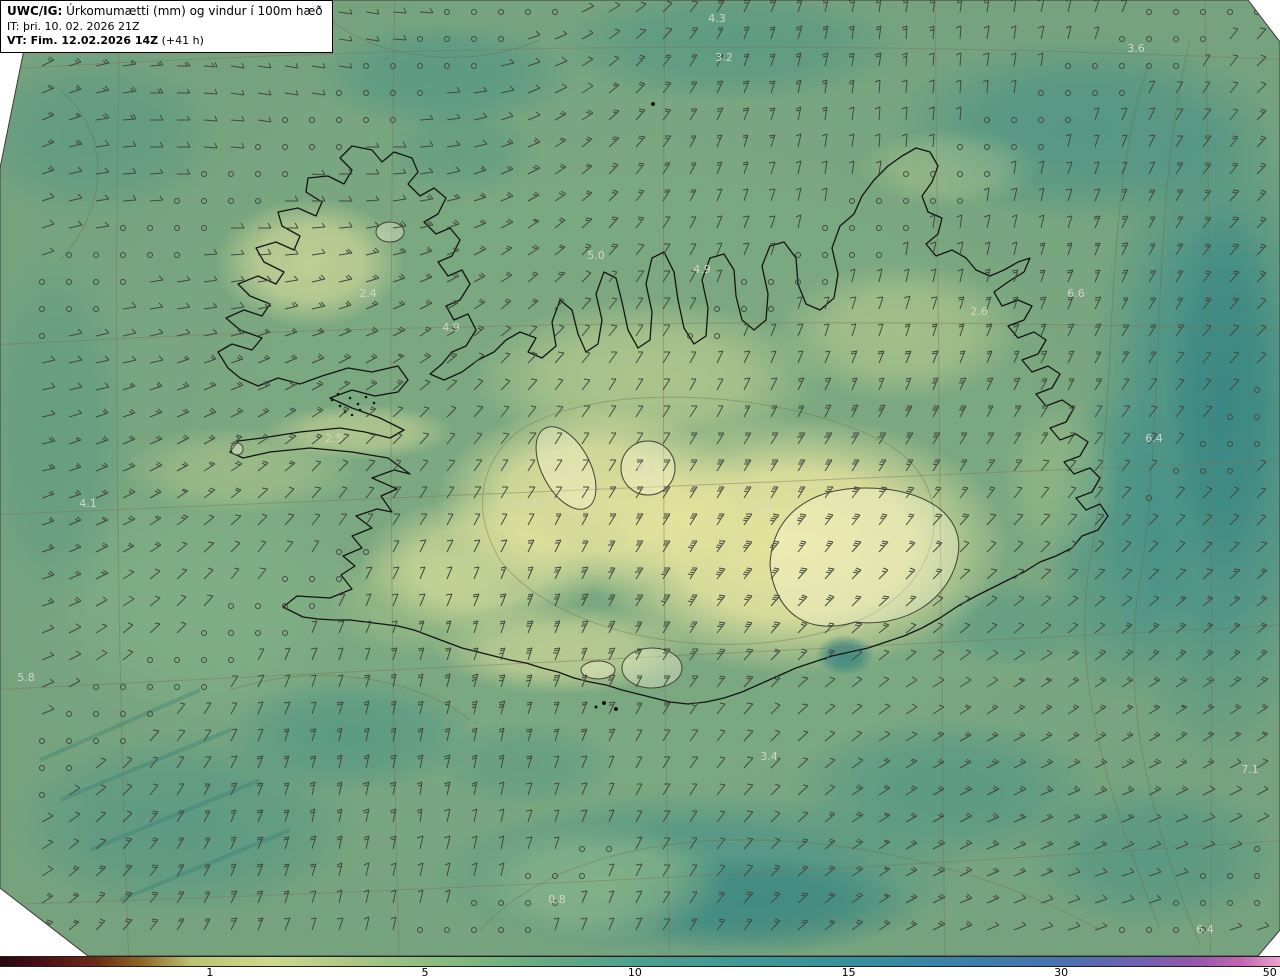 The image size is (1280, 979). What do you see at coordinates (1061, 972) in the screenshot?
I see `colorbar-tick-label: 30` at bounding box center [1061, 972].